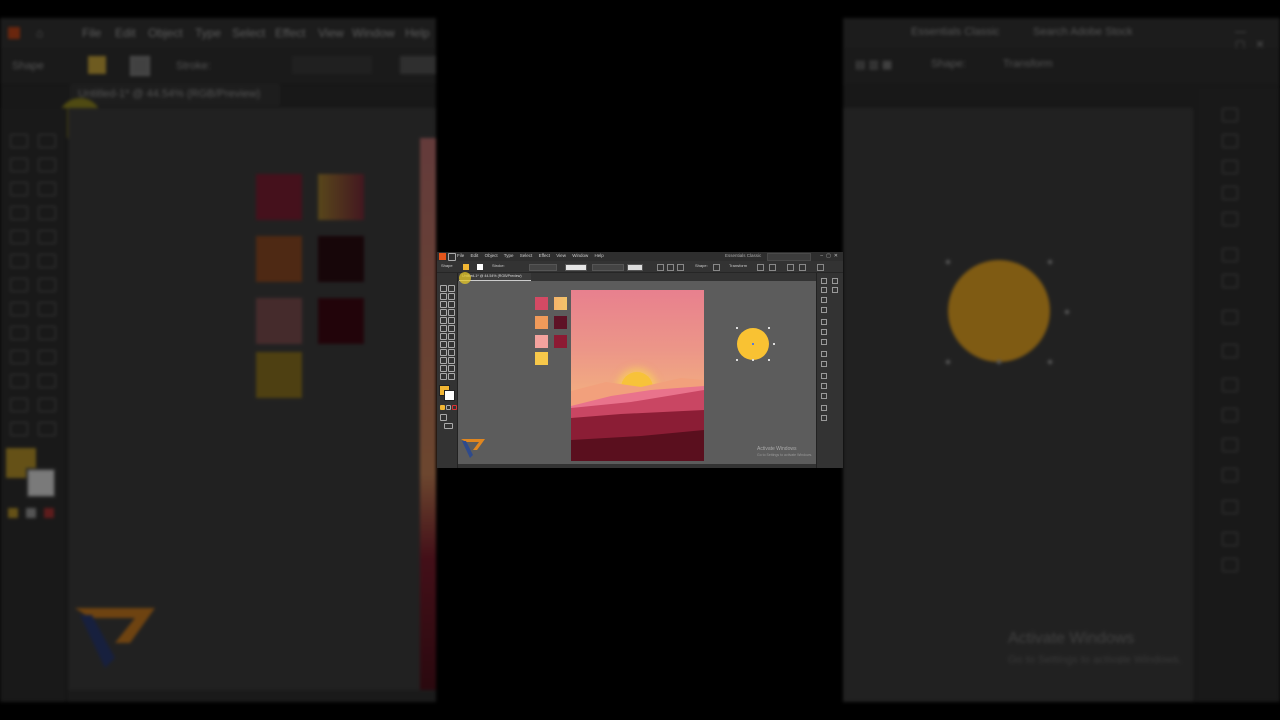  Describe the element at coordinates (580, 255) in the screenshot. I see `menu-window: Window` at that location.